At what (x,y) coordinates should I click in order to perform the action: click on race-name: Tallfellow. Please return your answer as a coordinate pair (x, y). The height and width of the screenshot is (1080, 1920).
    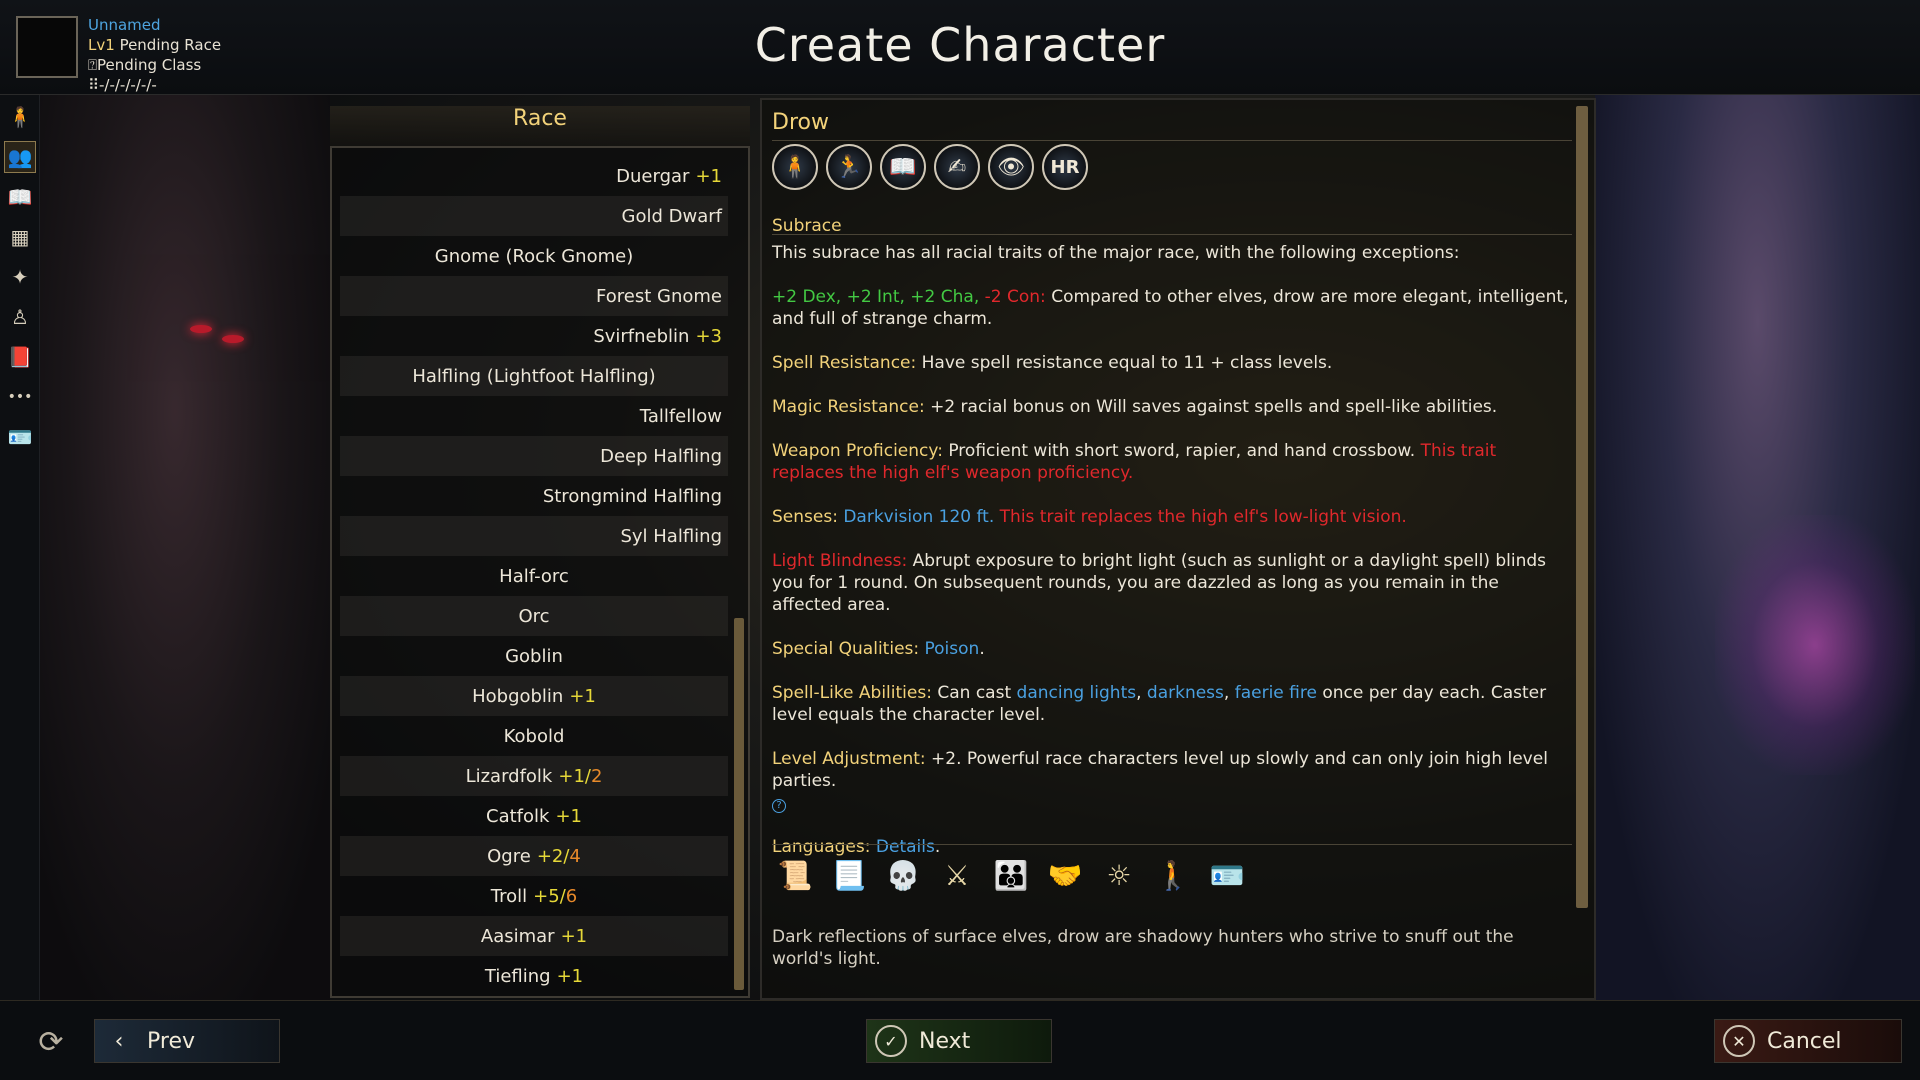
    Looking at the image, I should click on (680, 416).